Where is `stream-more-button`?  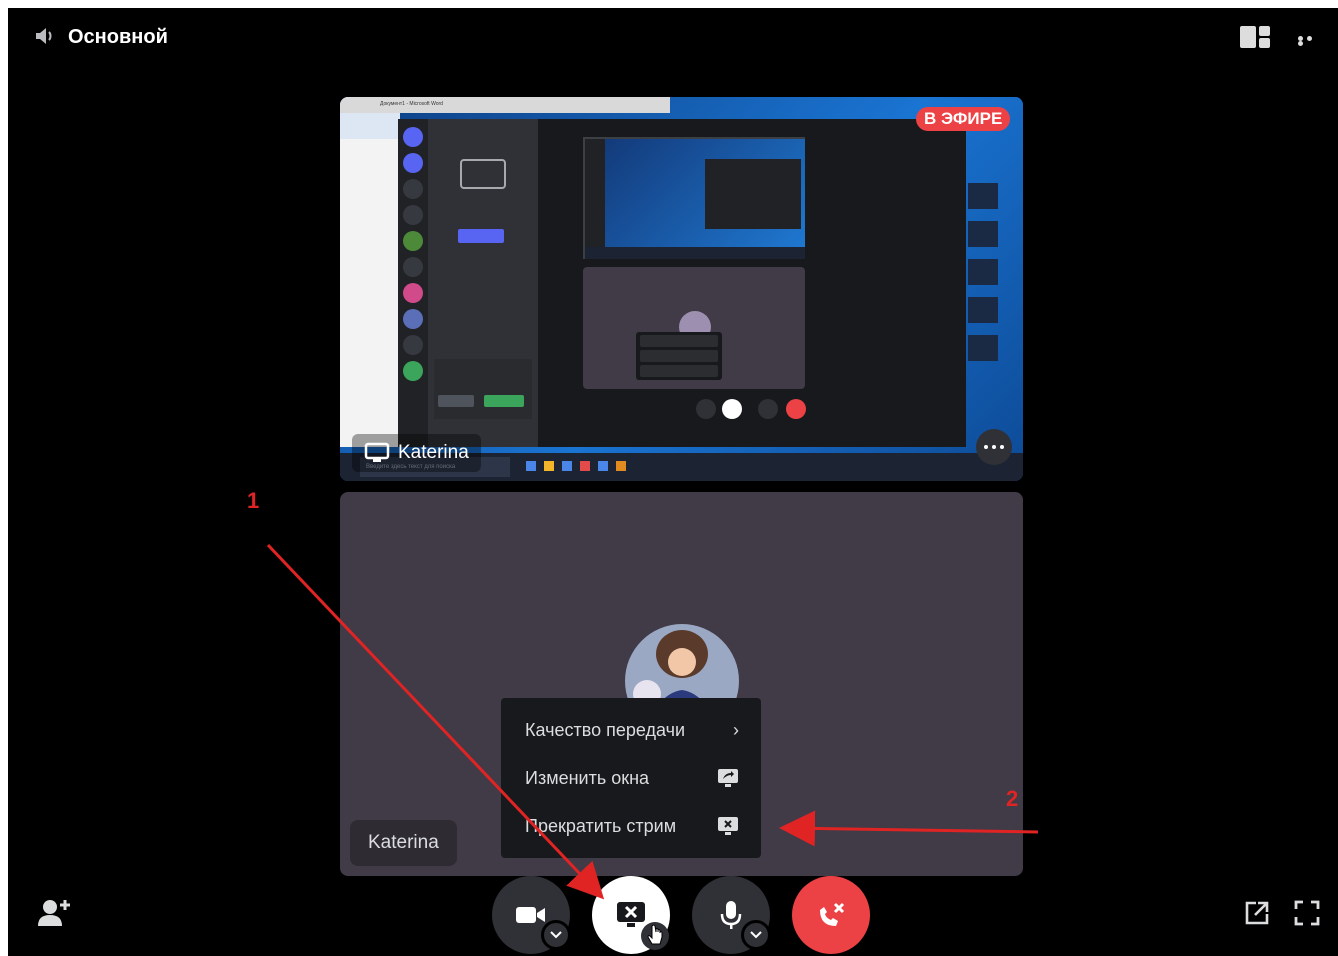
stream-more-button is located at coordinates (994, 447).